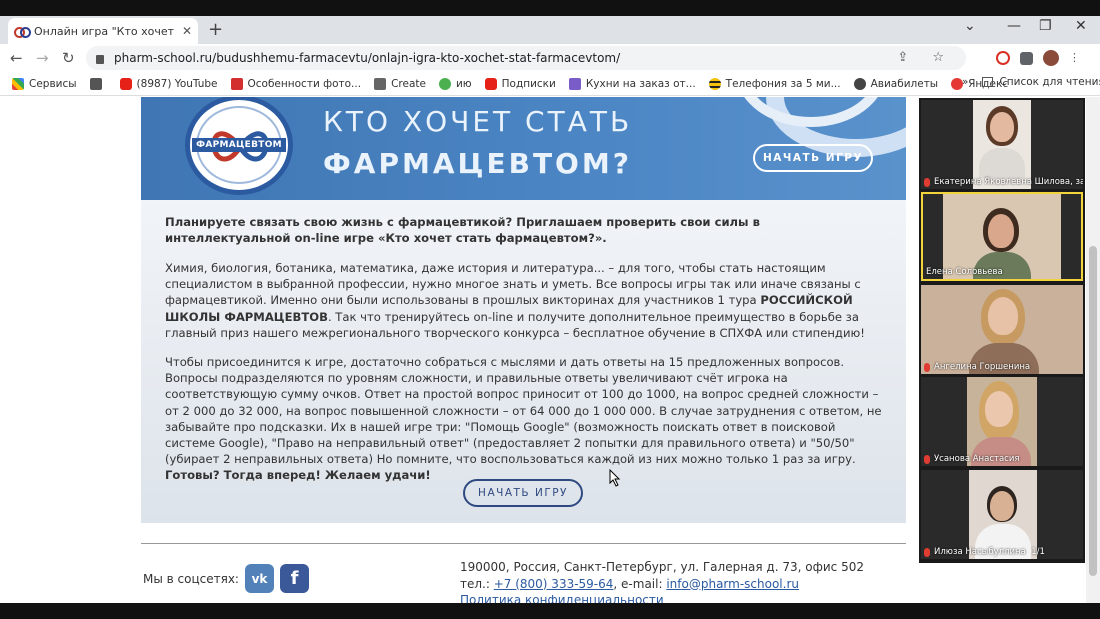 Image resolution: width=1100 pixels, height=619 pixels. I want to click on reading-list-icon, so click(988, 82).